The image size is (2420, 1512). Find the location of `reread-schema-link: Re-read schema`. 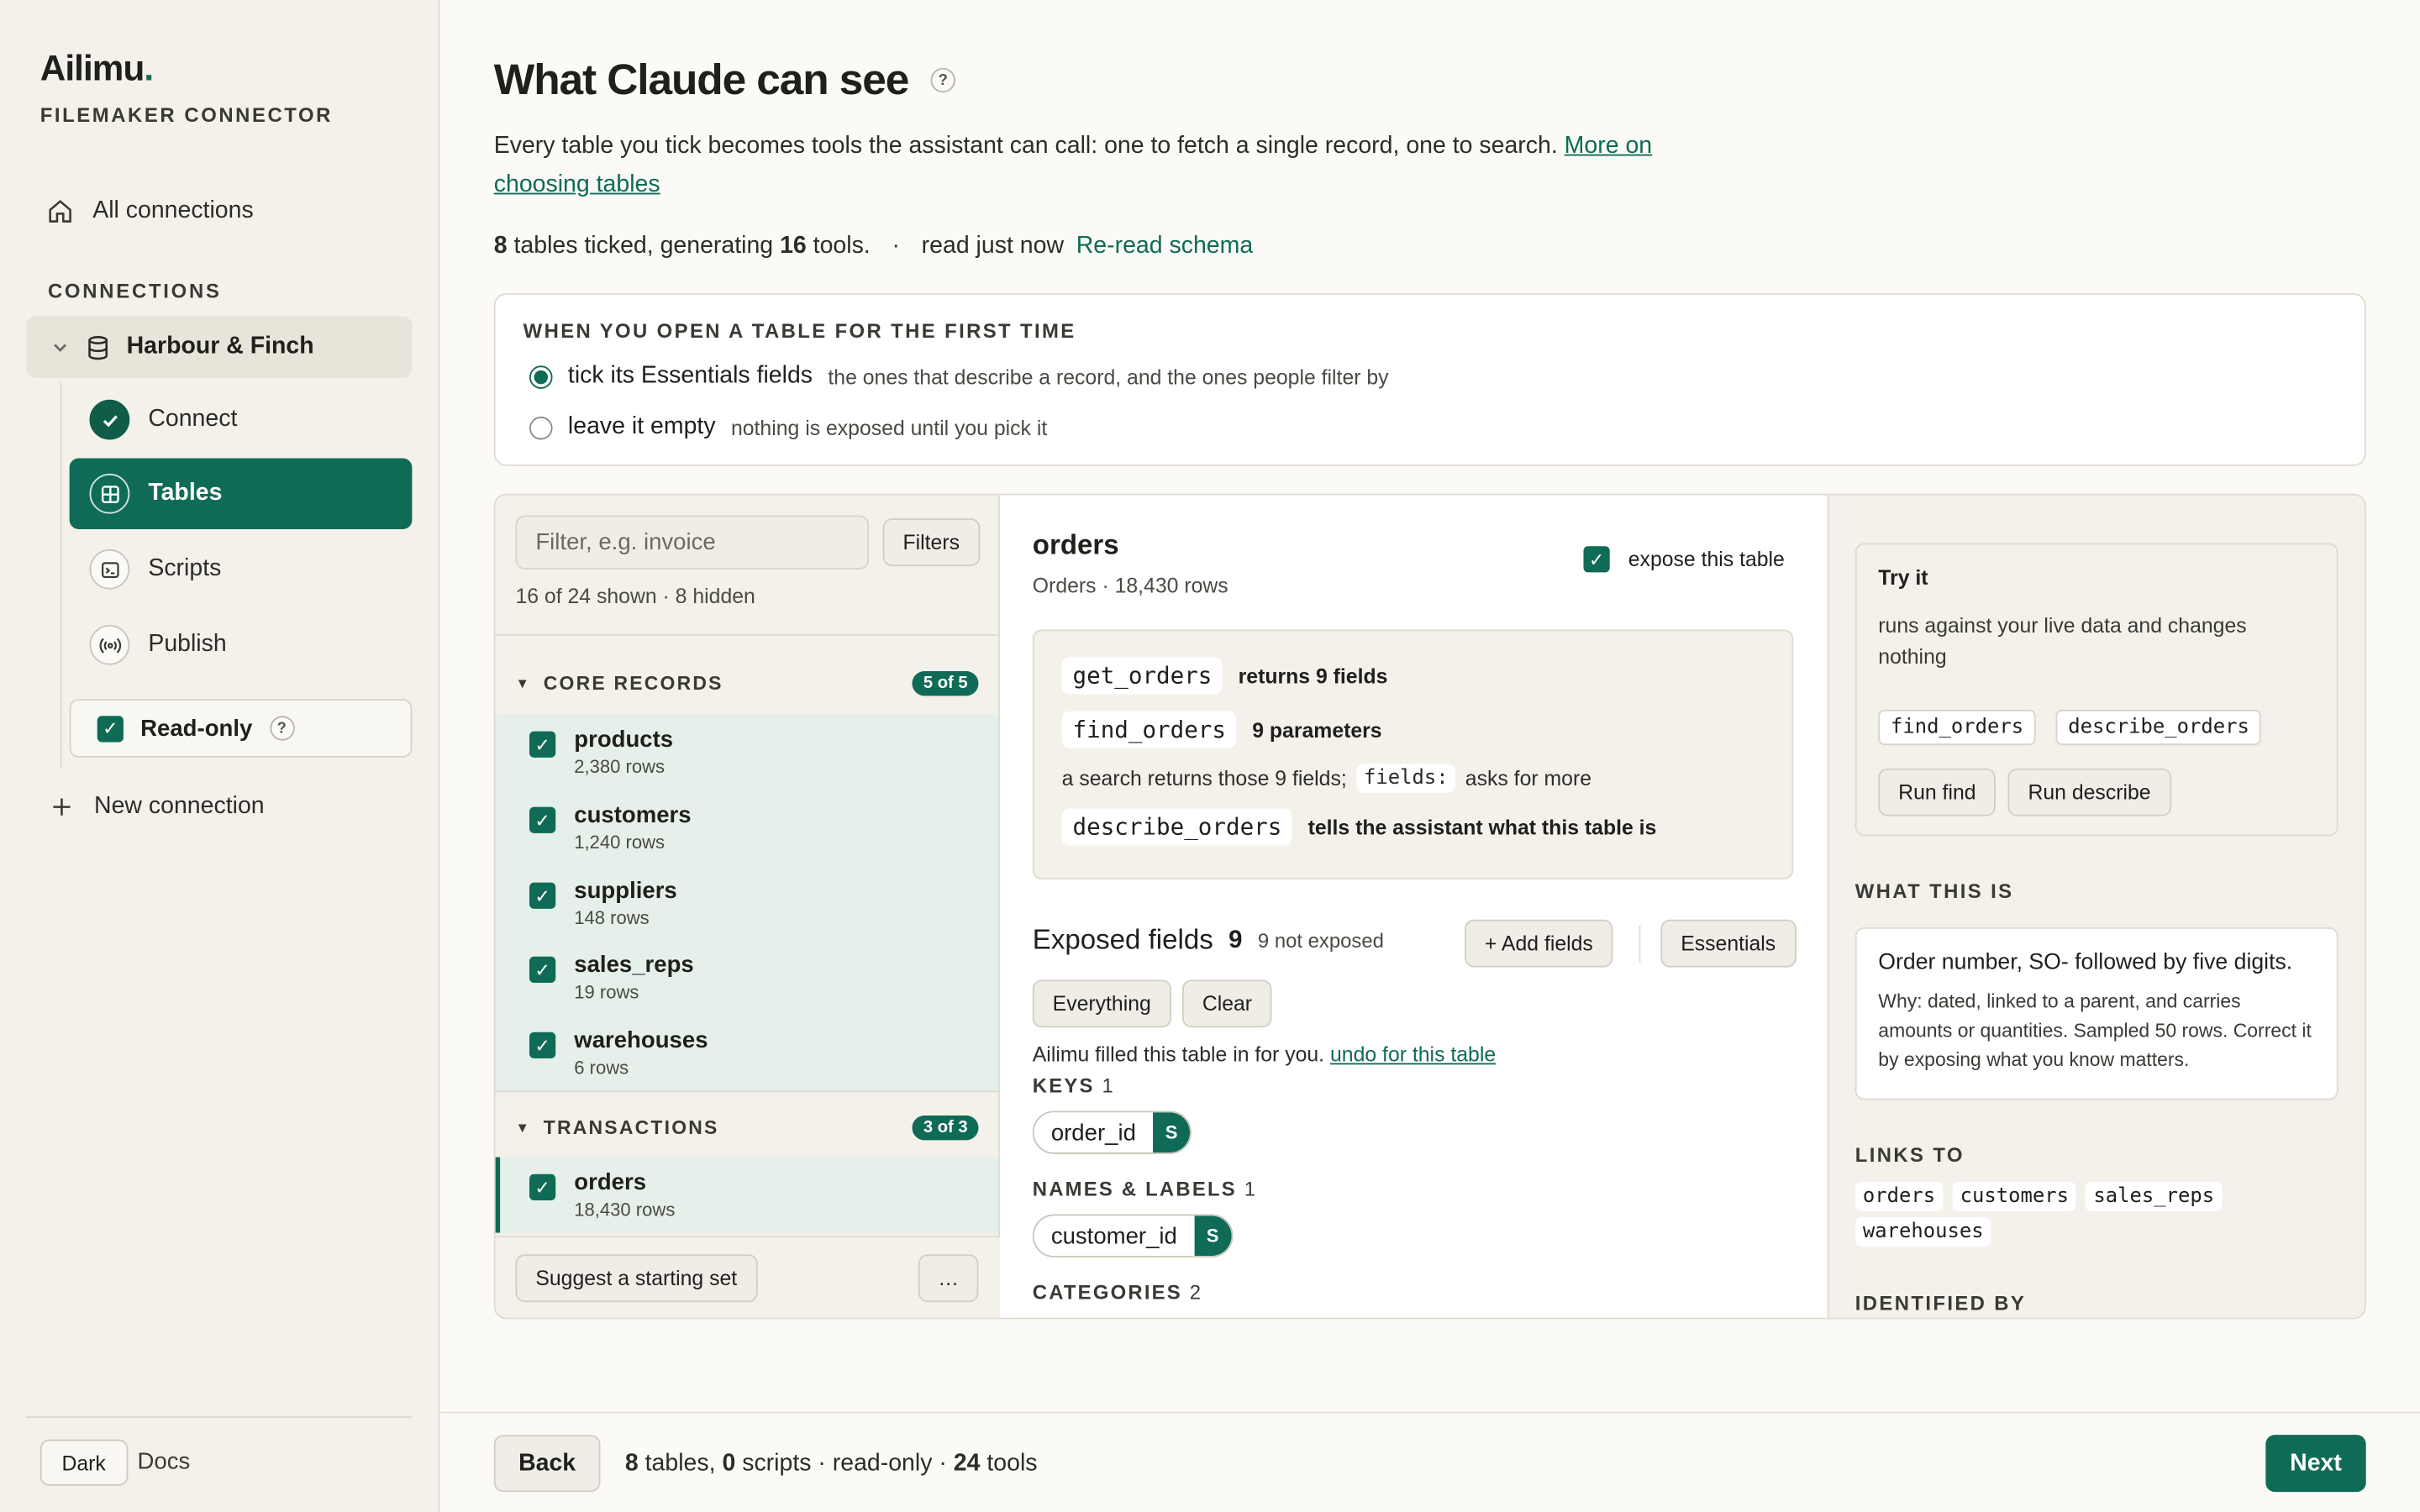

reread-schema-link: Re-read schema is located at coordinates (1164, 246).